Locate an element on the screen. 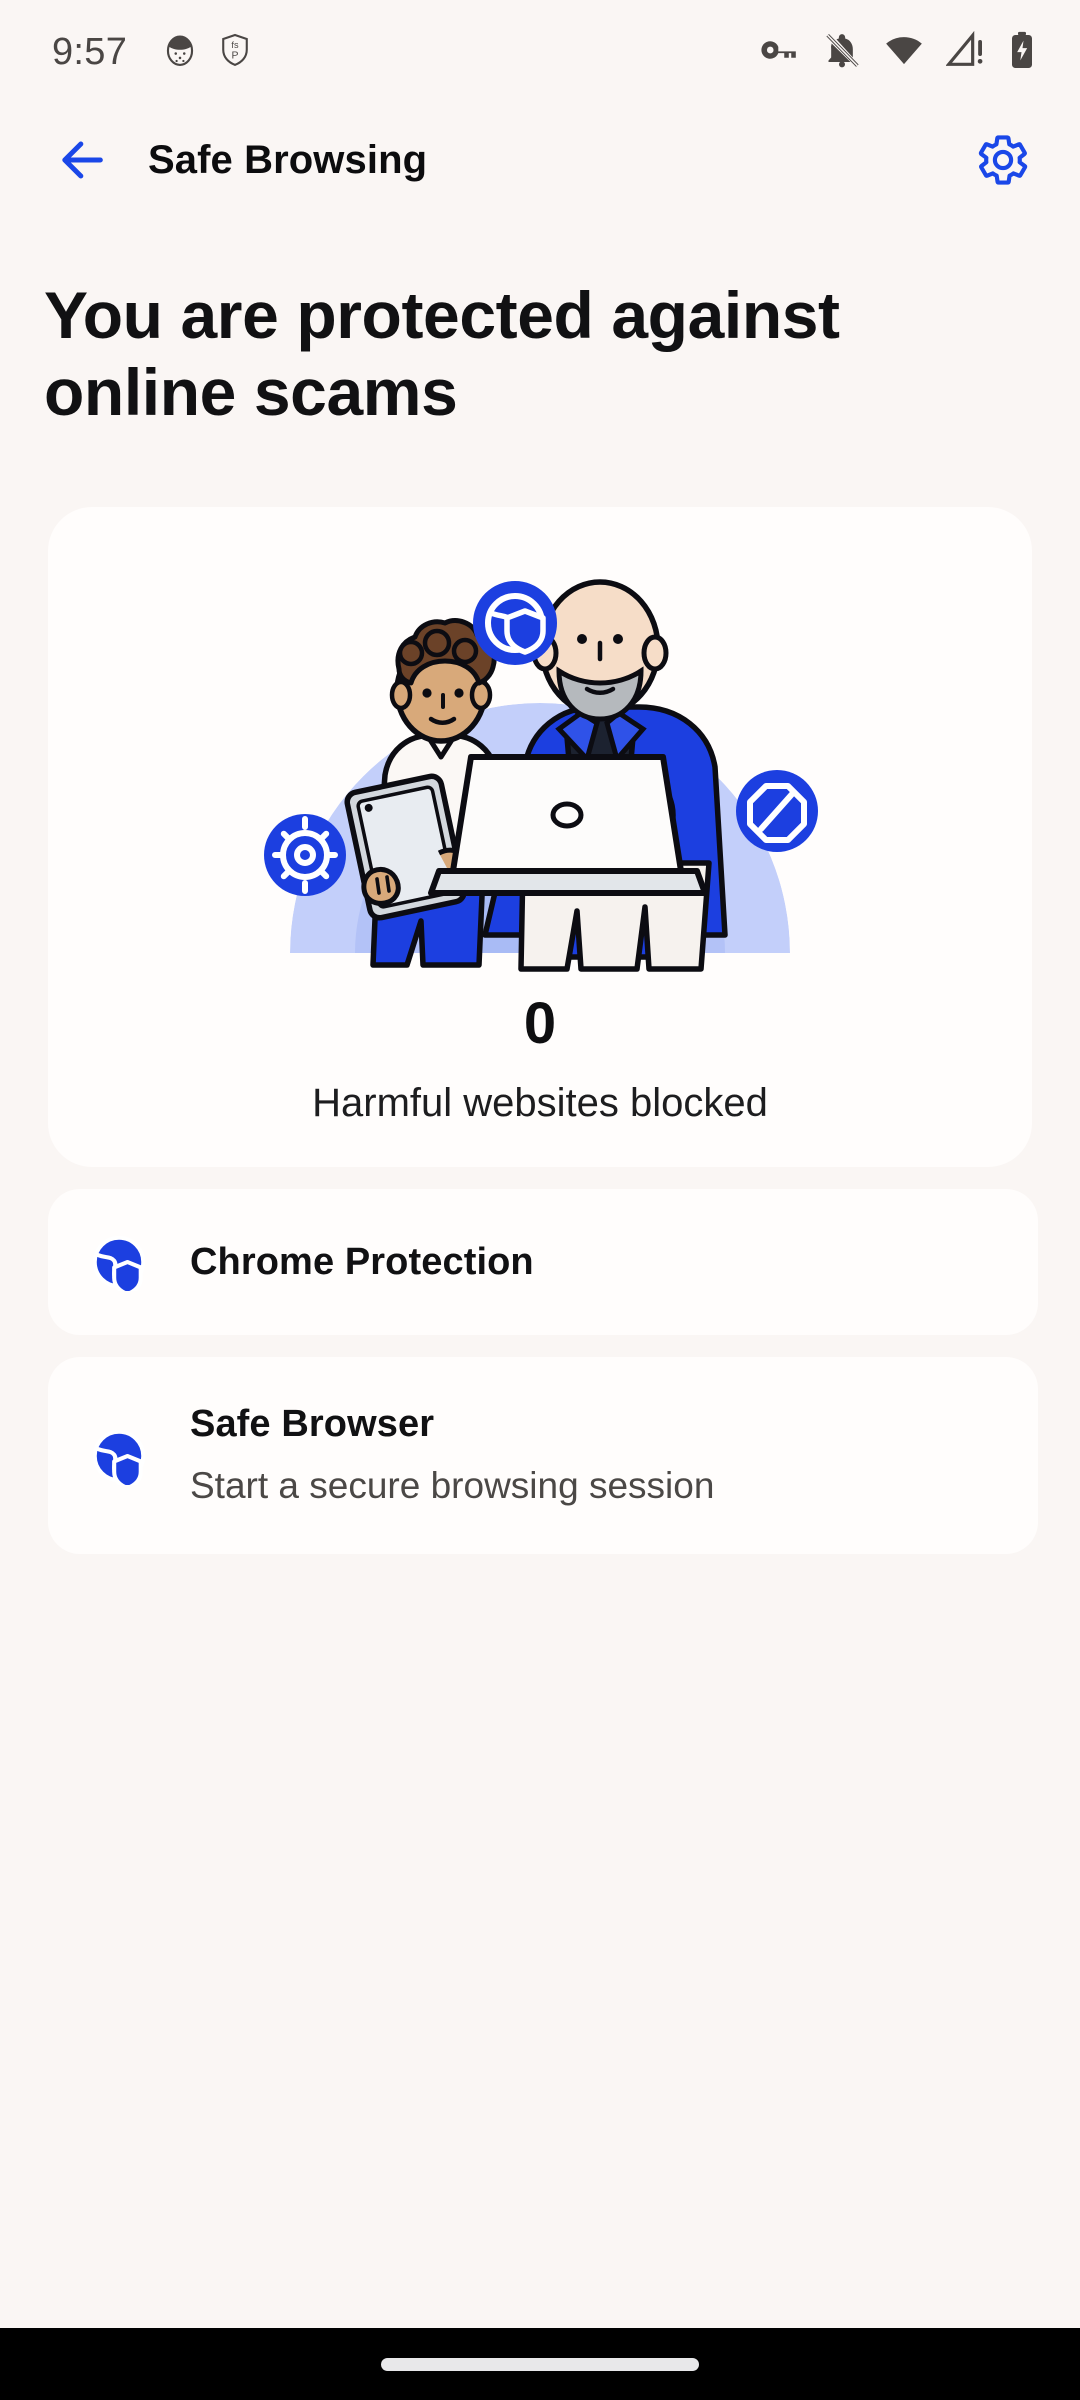 Image resolution: width=1080 pixels, height=2400 pixels. settings-button is located at coordinates (1003, 160).